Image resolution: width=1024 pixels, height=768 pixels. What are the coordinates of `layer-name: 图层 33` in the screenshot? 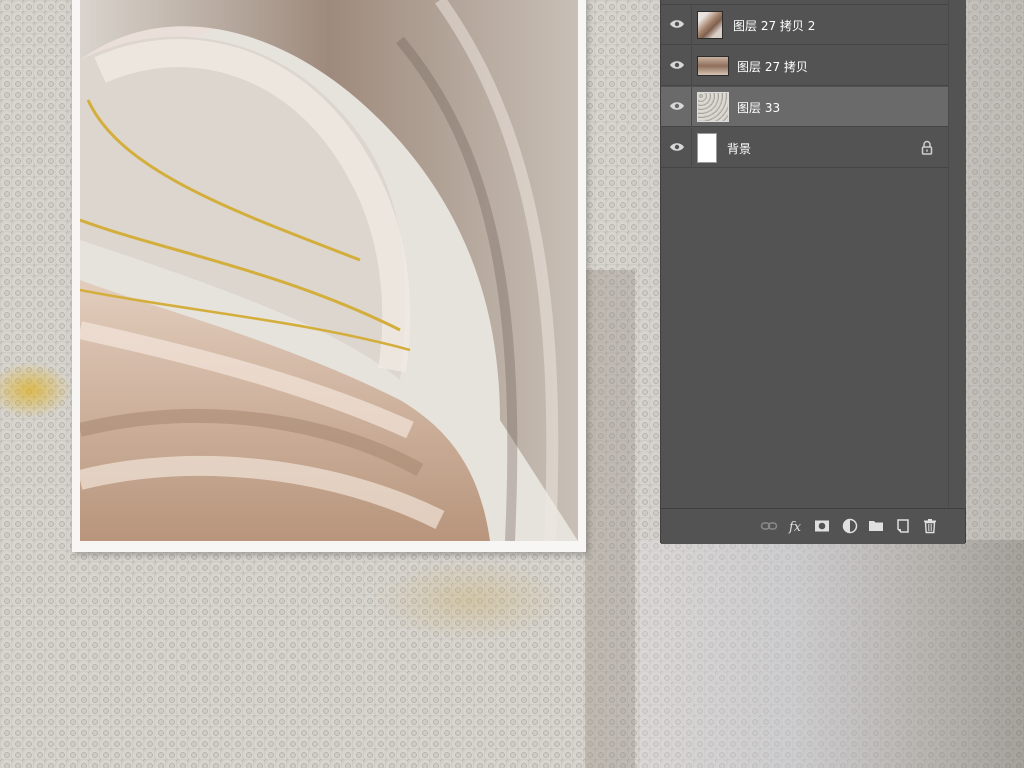 It's located at (759, 108).